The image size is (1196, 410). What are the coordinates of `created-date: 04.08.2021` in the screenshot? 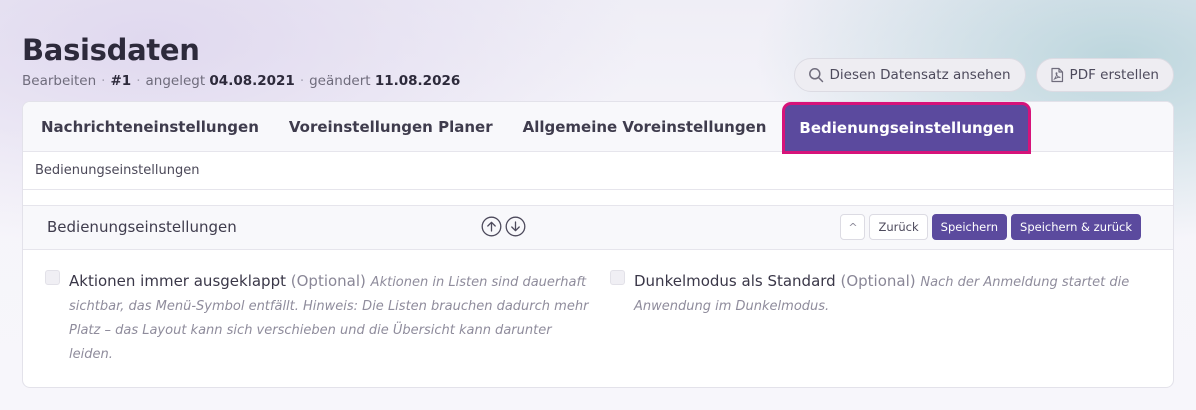 It's located at (252, 81).